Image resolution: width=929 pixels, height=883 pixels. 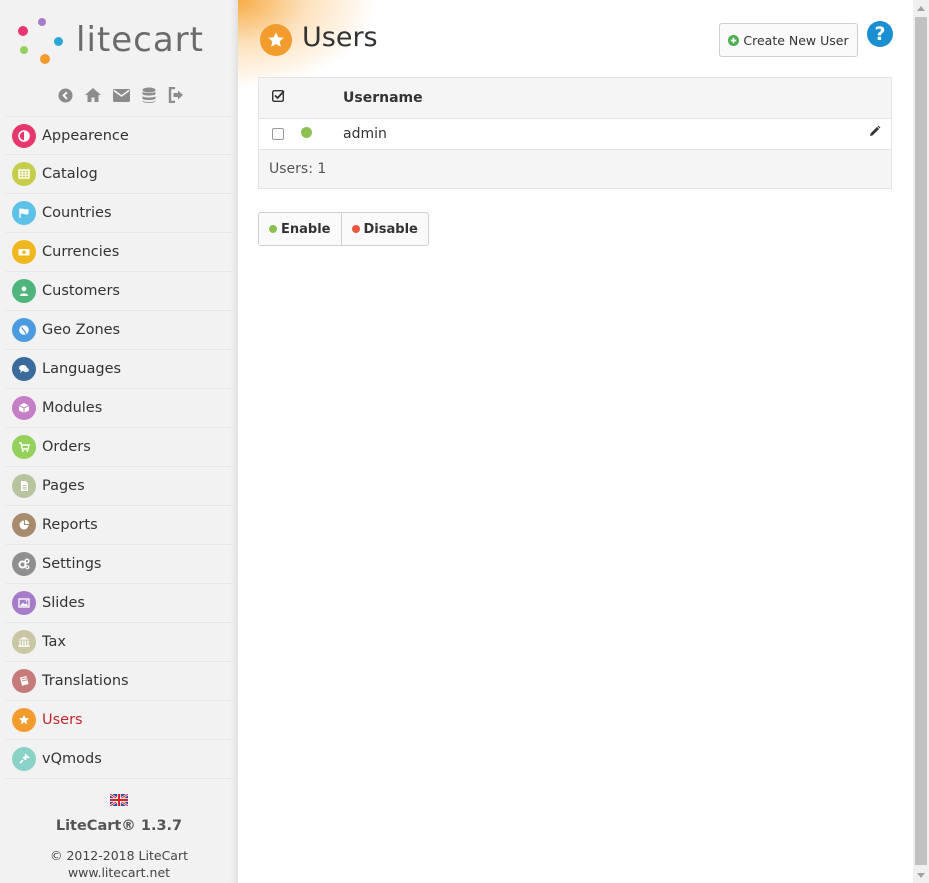 What do you see at coordinates (24, 681) in the screenshot?
I see `book-icon` at bounding box center [24, 681].